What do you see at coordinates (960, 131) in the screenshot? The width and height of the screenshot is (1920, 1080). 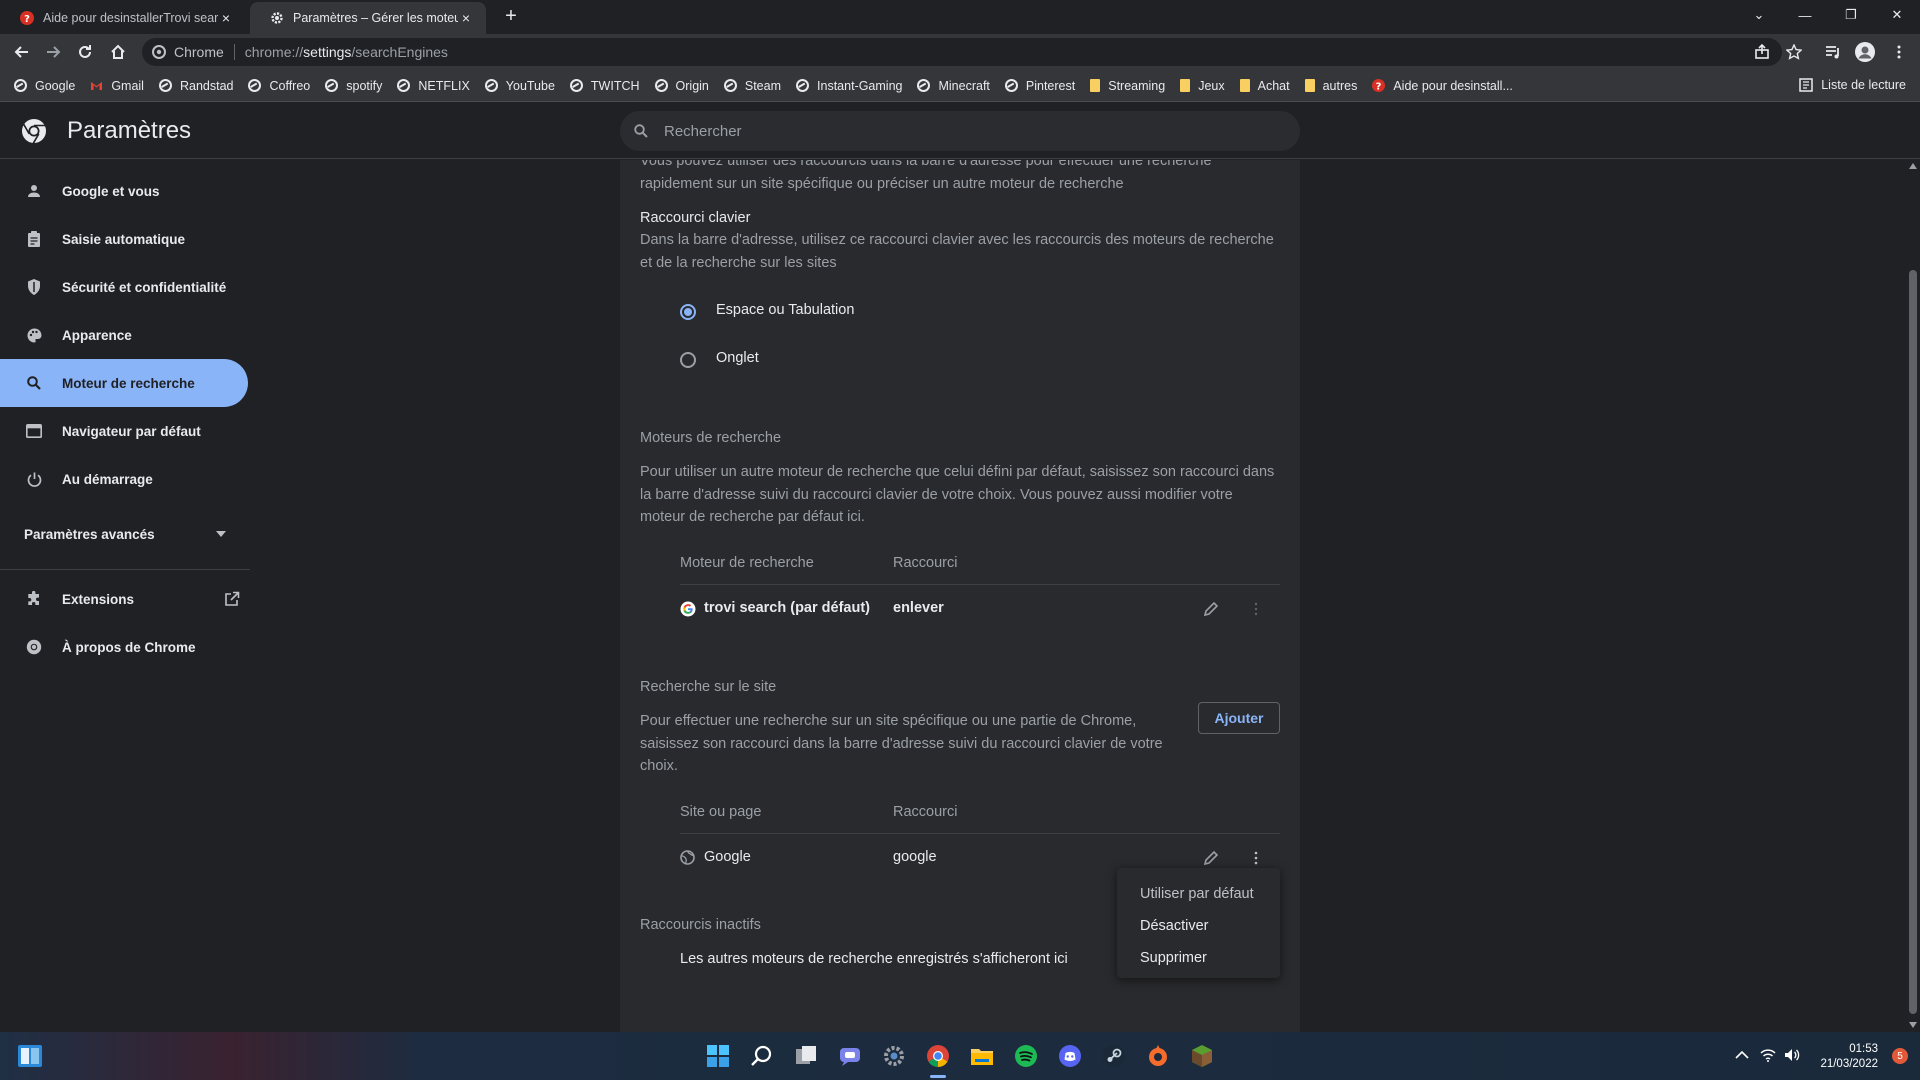 I see `settings-search-input: Rechercher` at bounding box center [960, 131].